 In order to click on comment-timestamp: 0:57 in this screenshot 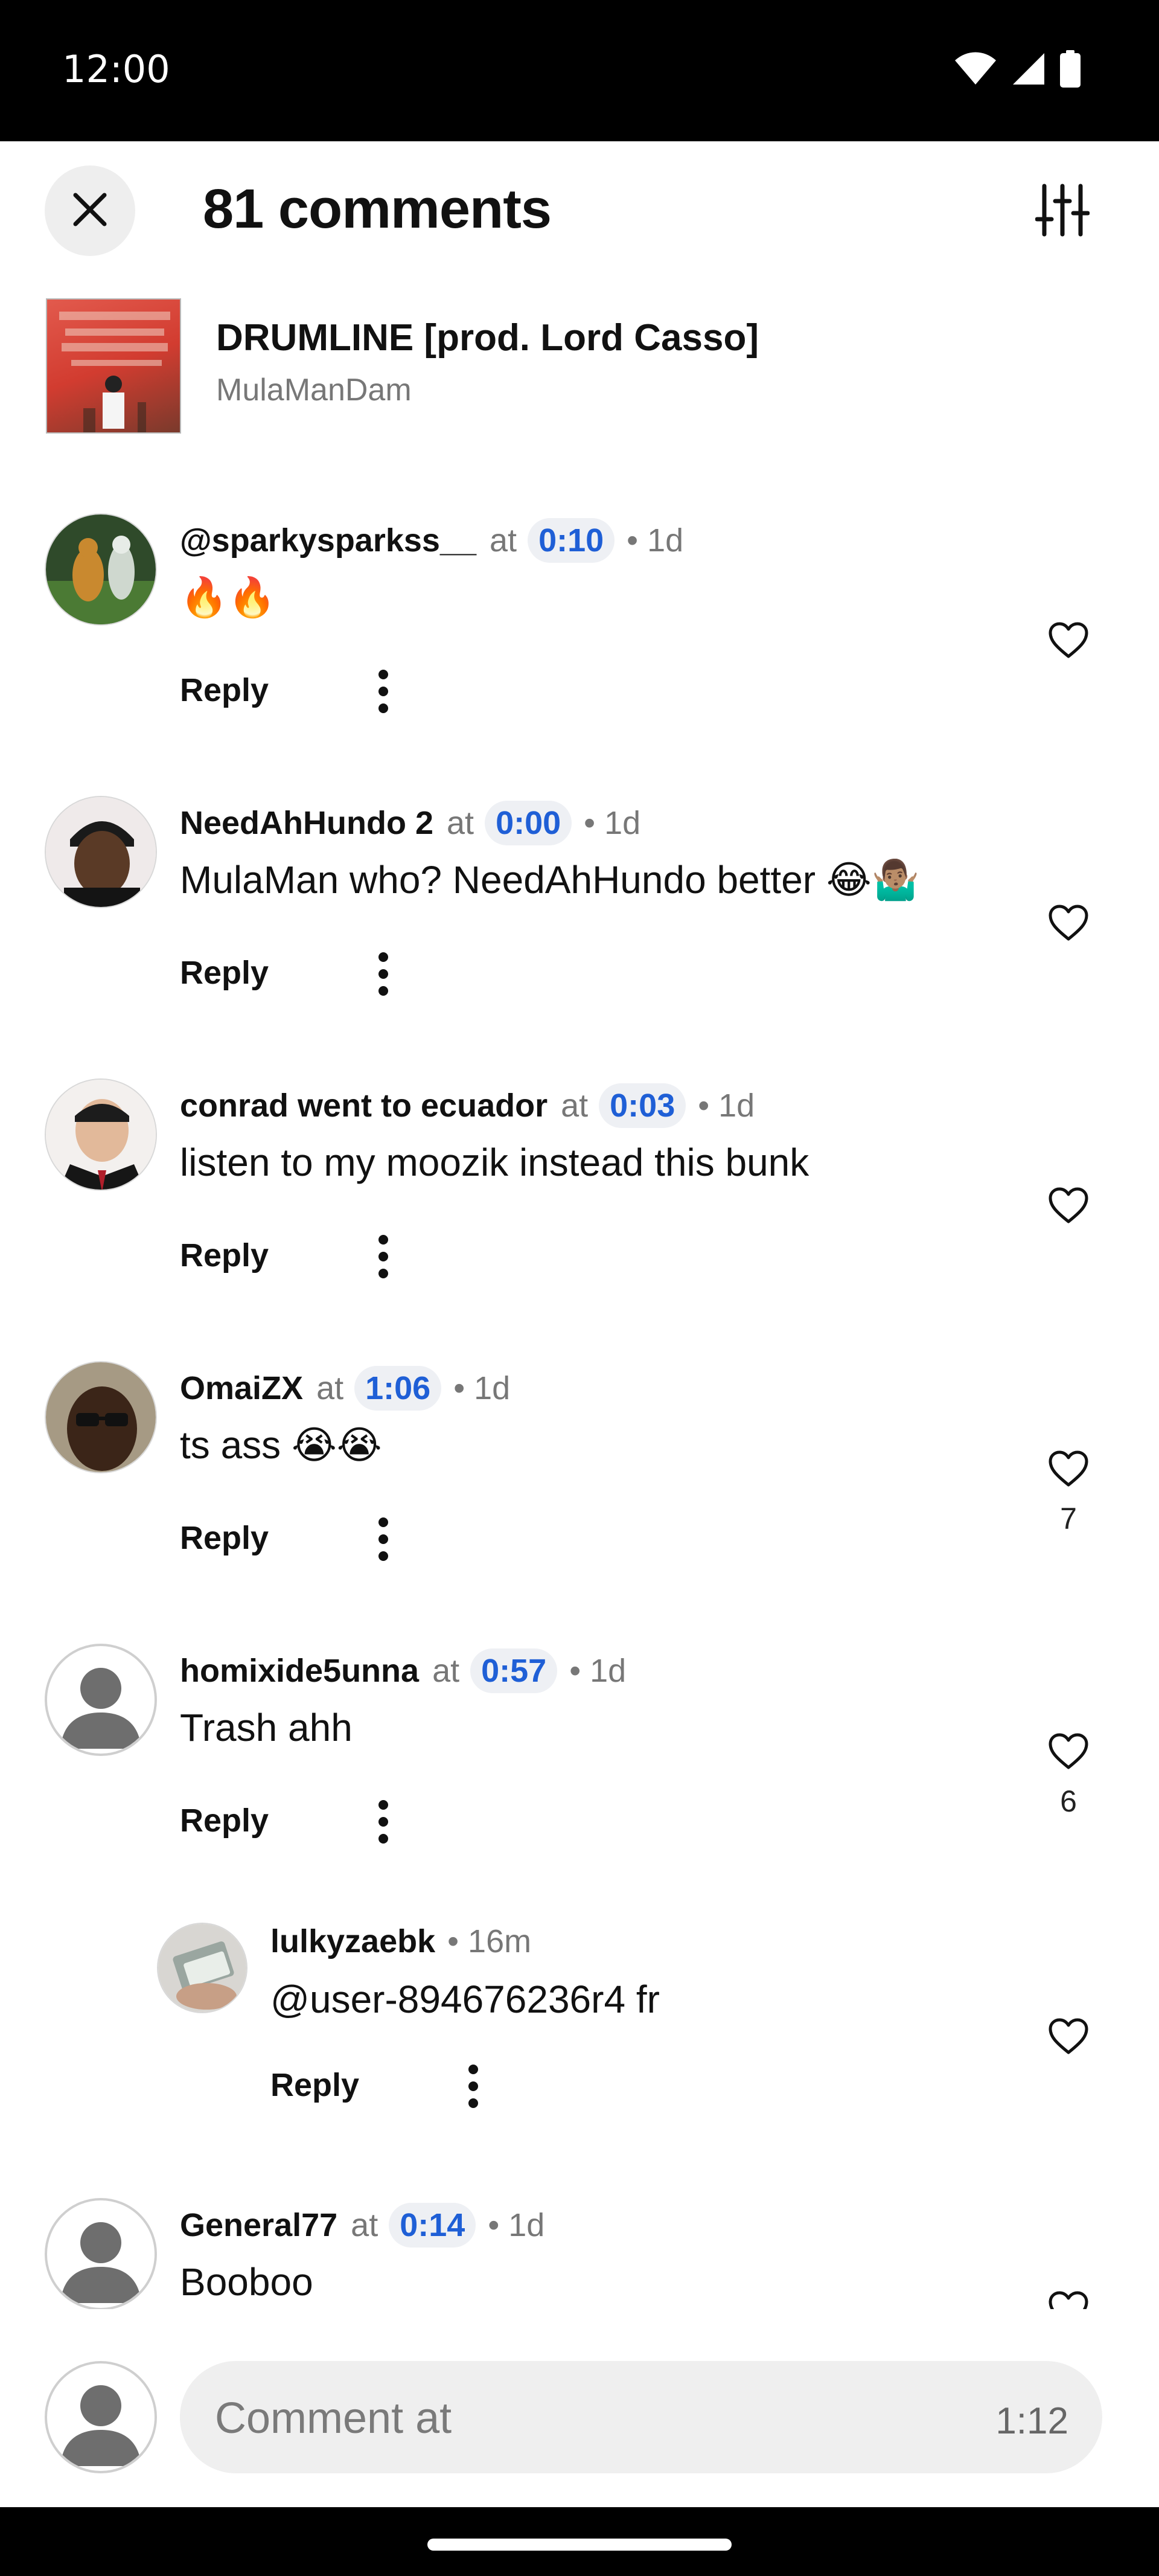, I will do `click(514, 1670)`.